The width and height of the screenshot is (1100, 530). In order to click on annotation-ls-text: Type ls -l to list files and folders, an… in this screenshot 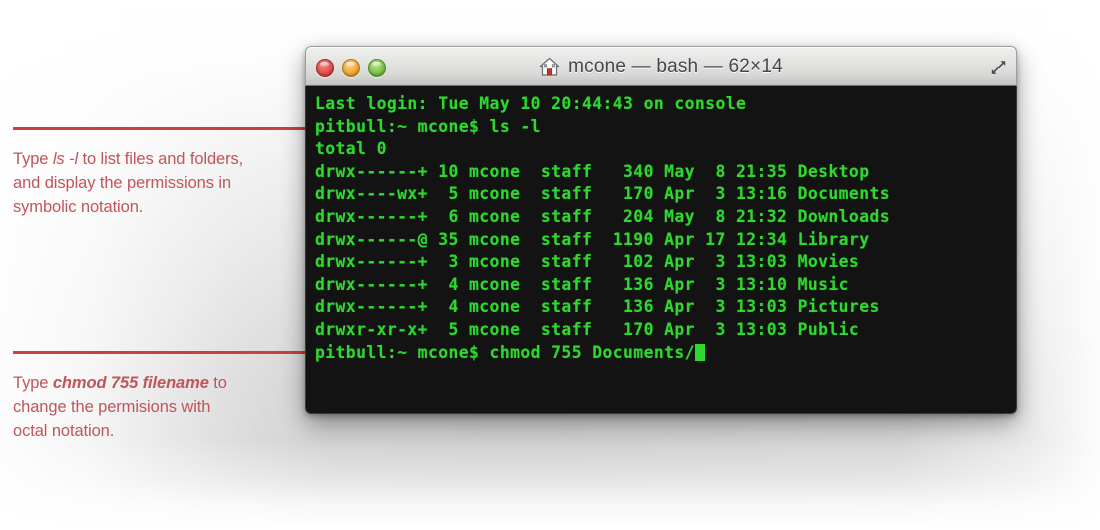, I will do `click(129, 183)`.